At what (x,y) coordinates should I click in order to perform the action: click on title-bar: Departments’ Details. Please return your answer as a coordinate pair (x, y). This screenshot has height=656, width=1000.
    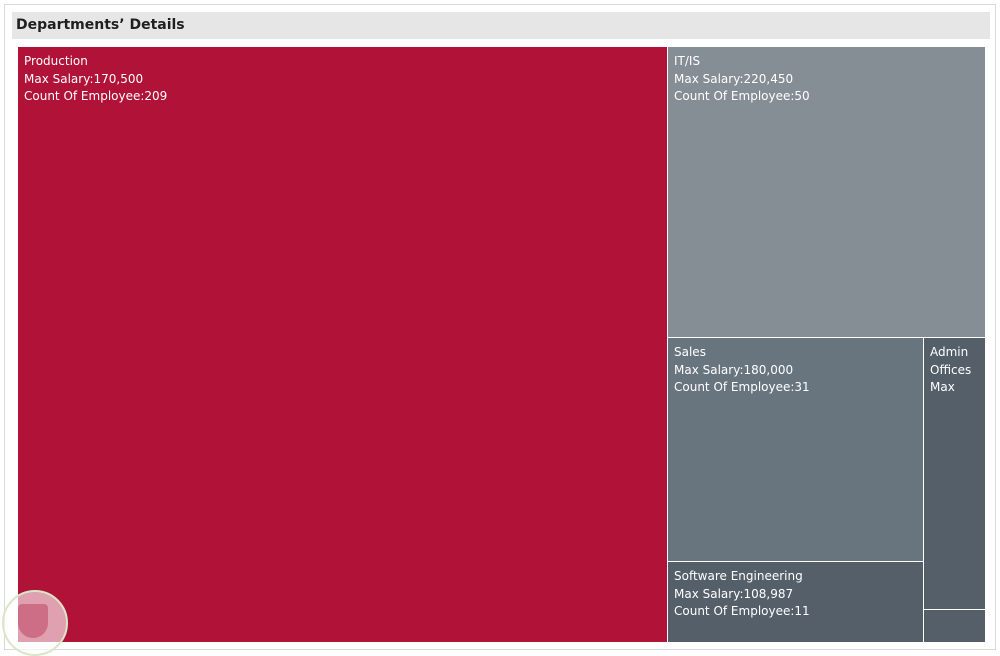
    Looking at the image, I should click on (501, 25).